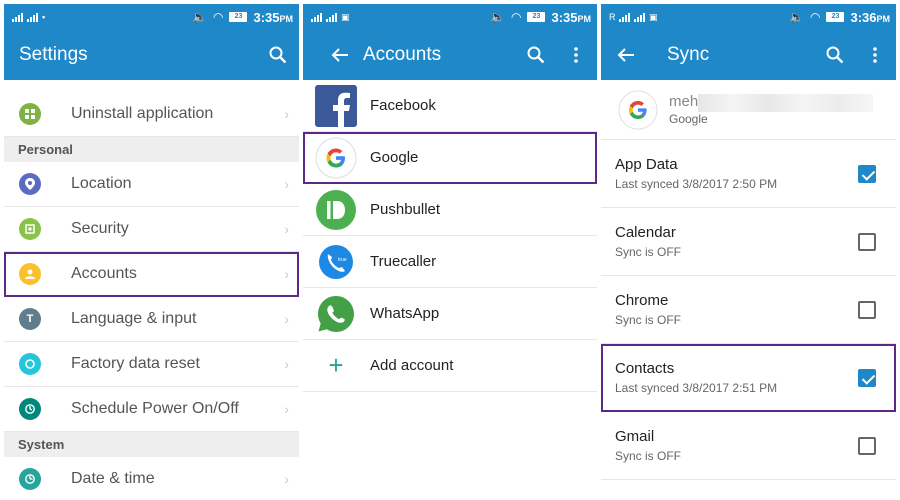 This screenshot has height=500, width=900. What do you see at coordinates (450, 262) in the screenshot?
I see `account-item-truecaller: true Truecaller` at bounding box center [450, 262].